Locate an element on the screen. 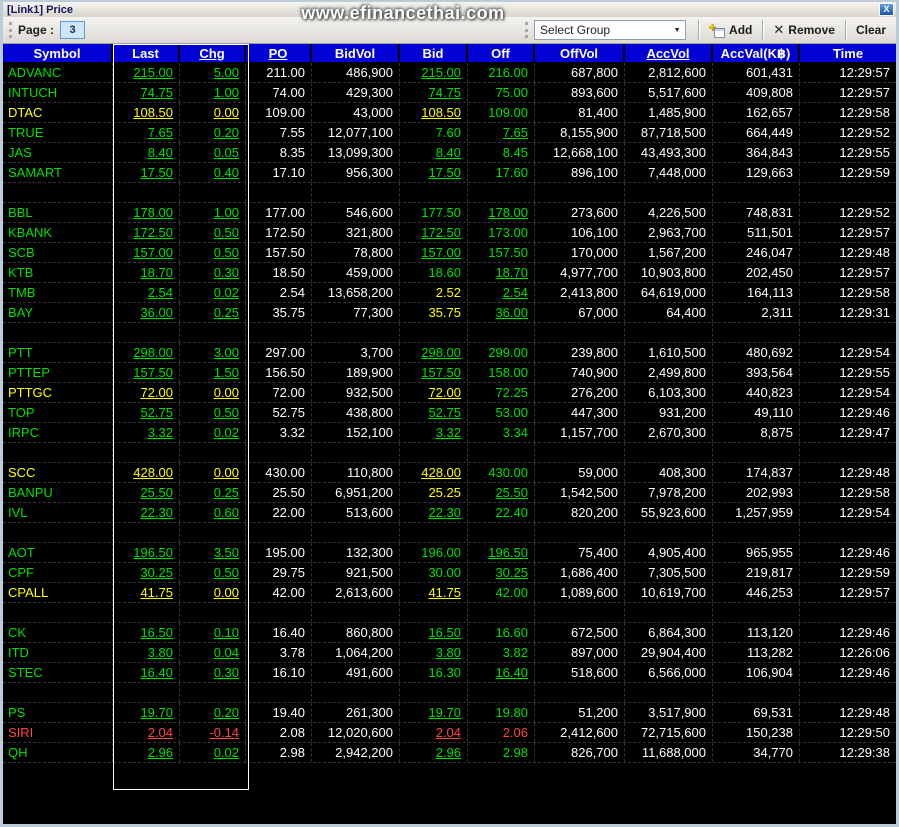  group-select-value: Select Group is located at coordinates (575, 30).